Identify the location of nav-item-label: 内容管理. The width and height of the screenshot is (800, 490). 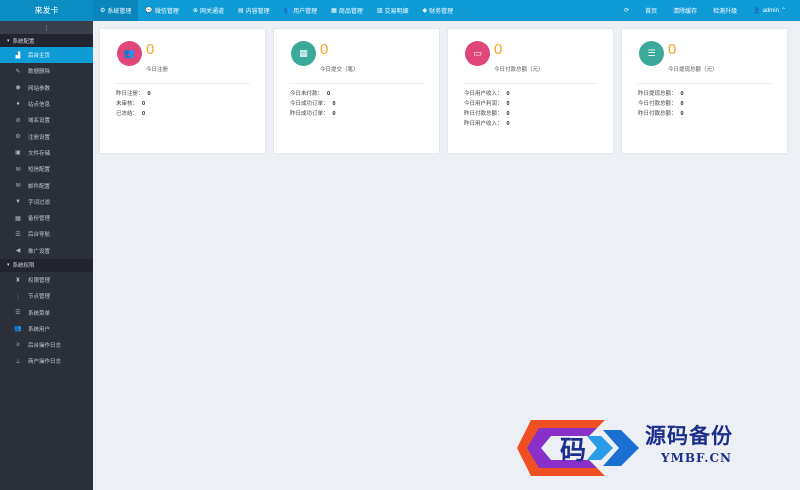
(257, 12).